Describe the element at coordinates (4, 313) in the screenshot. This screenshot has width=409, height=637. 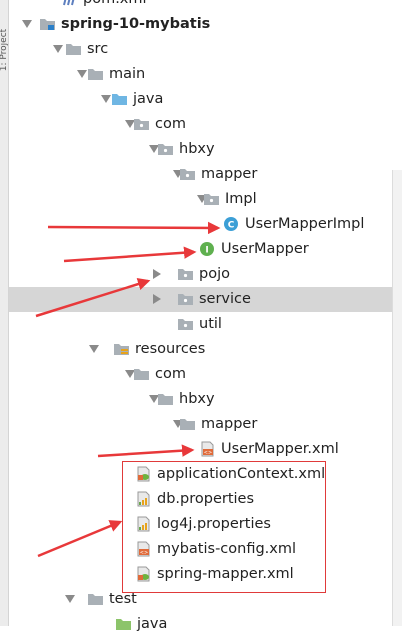
I see `project-tool-window-strip: 1: Project` at that location.